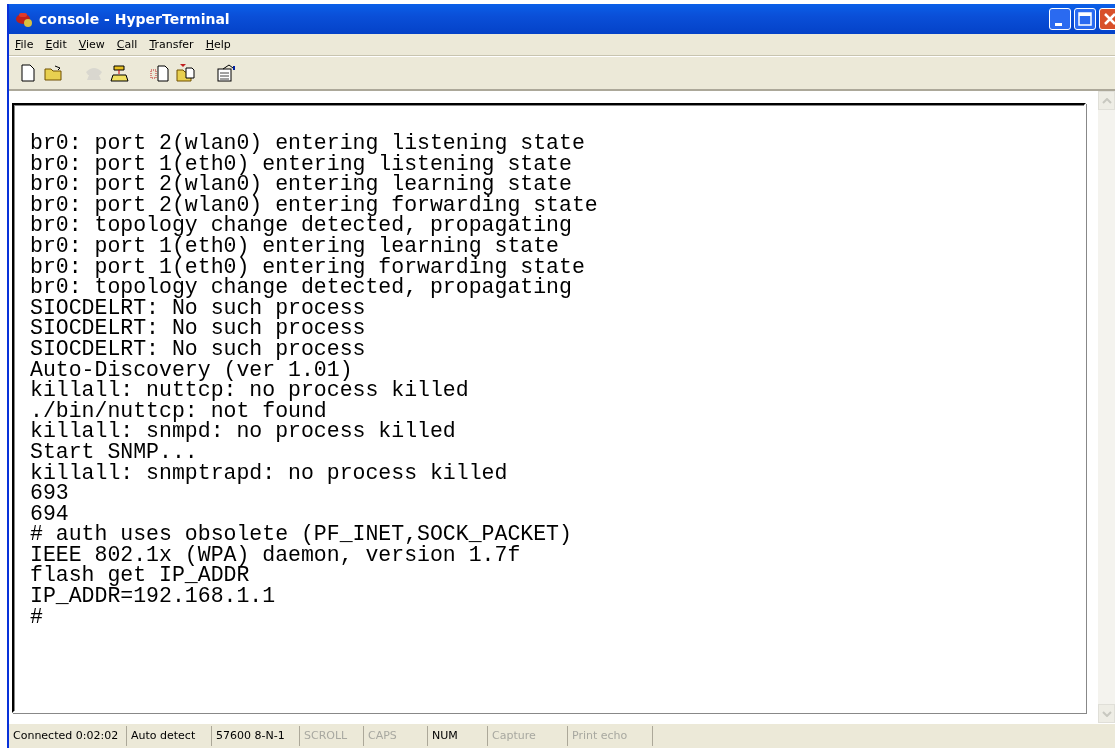  I want to click on menu-item: Call, so click(127, 44).